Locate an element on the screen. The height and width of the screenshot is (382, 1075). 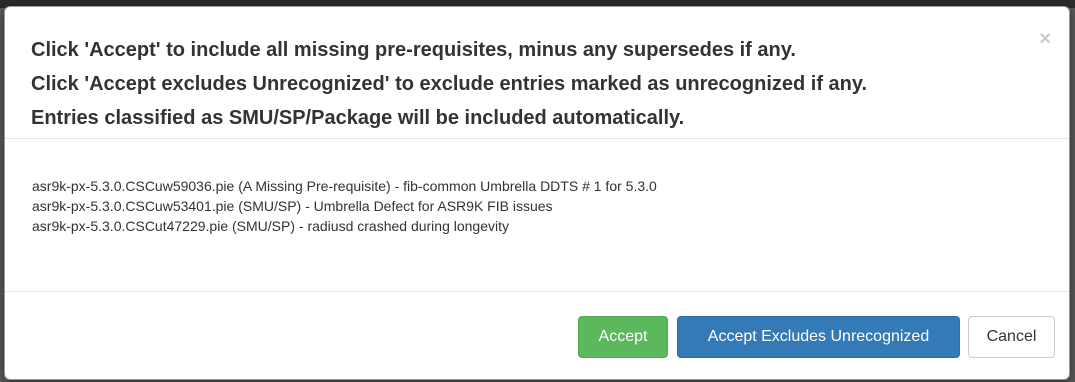
accept-button: Accept is located at coordinates (623, 337).